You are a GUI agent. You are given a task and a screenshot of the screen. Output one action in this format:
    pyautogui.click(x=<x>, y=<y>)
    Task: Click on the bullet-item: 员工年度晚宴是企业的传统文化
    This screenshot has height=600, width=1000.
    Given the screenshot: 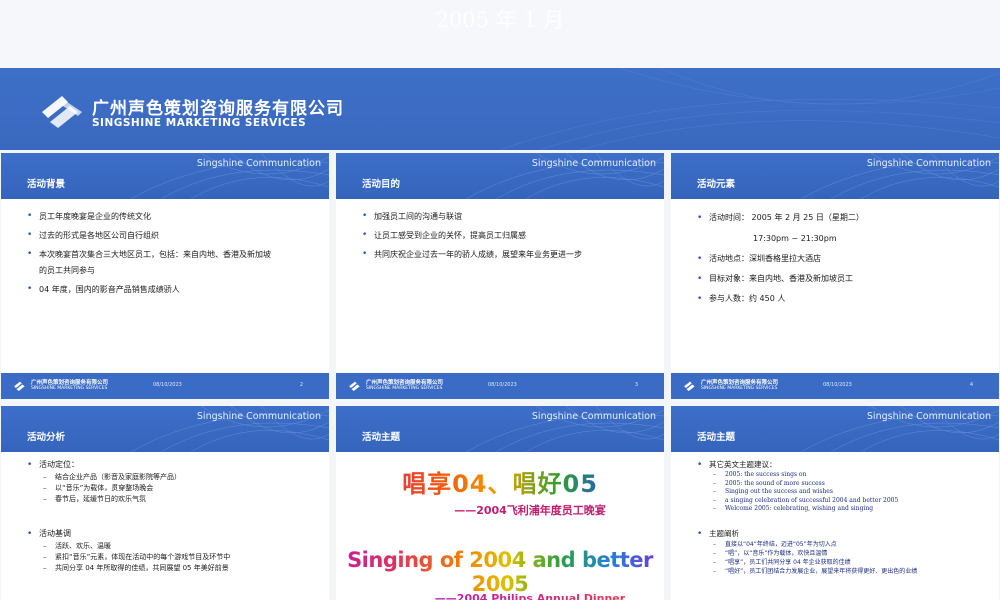 What is the action you would take?
    pyautogui.click(x=170, y=216)
    